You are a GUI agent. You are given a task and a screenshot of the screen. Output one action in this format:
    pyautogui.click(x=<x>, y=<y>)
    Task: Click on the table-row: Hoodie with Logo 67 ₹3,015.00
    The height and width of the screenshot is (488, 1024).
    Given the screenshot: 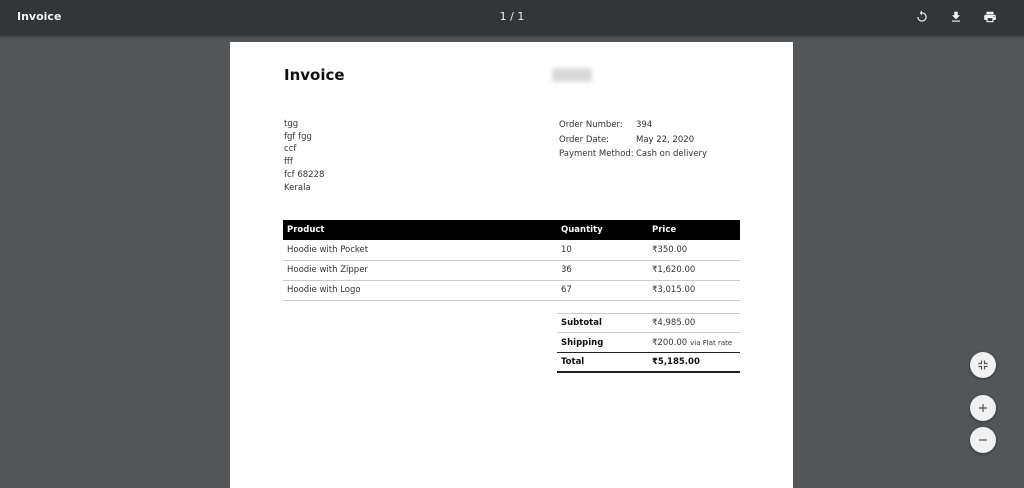 What is the action you would take?
    pyautogui.click(x=511, y=290)
    